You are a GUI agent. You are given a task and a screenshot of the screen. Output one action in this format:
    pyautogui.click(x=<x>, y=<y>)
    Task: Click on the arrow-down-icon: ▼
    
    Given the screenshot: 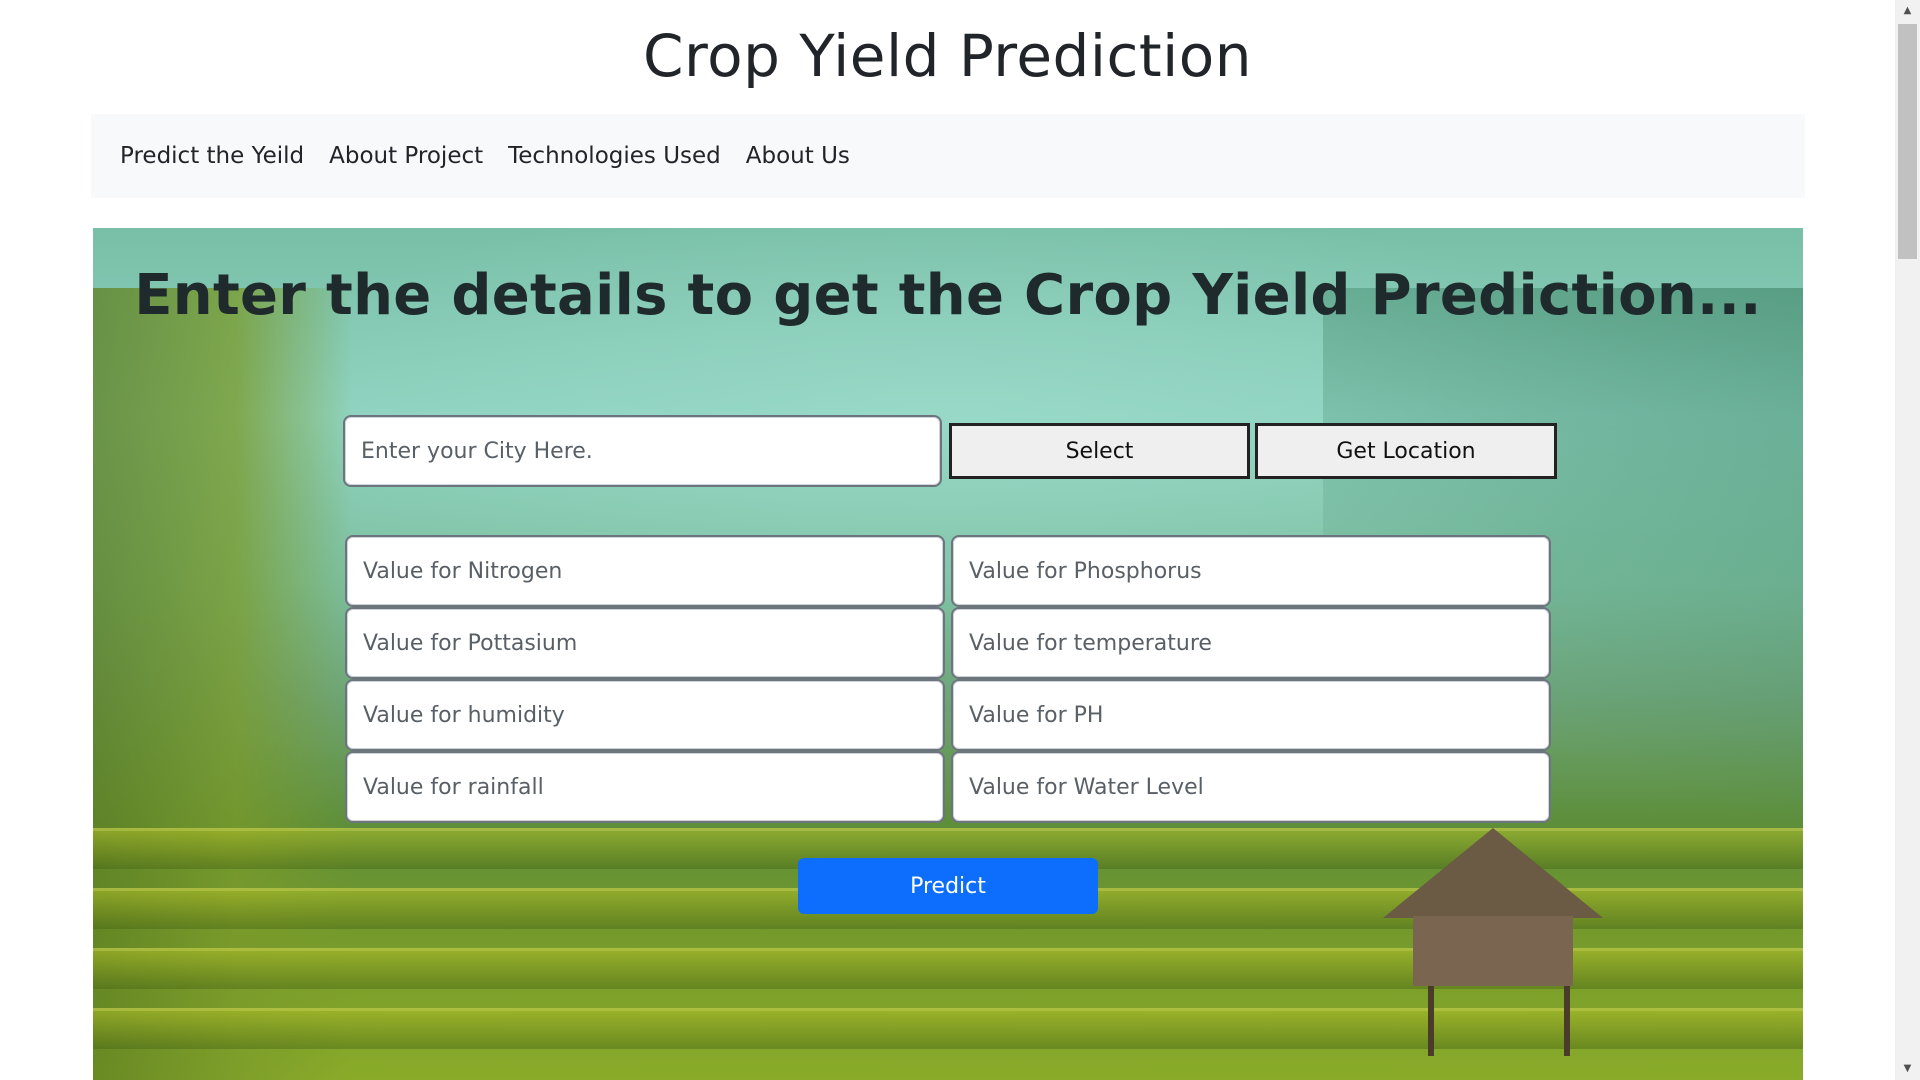 What is the action you would take?
    pyautogui.click(x=1907, y=1069)
    